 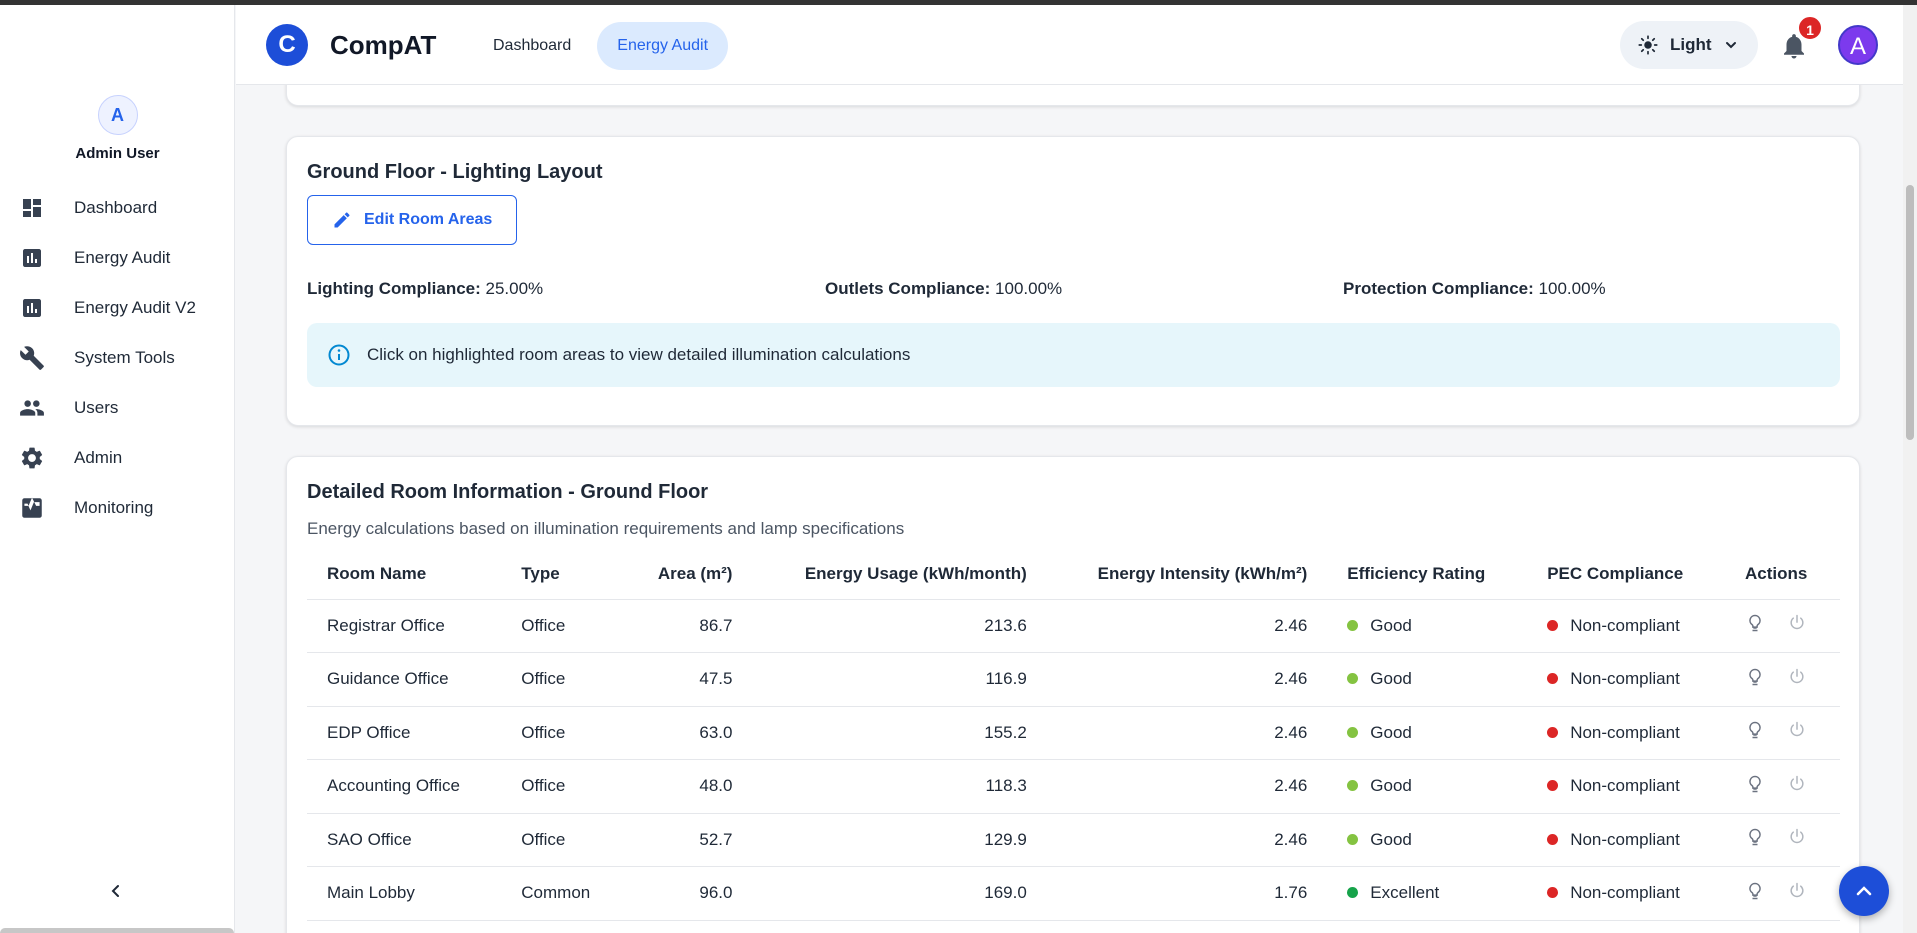 I want to click on sidebar-item-system-tools: System Tools, so click(x=117, y=358).